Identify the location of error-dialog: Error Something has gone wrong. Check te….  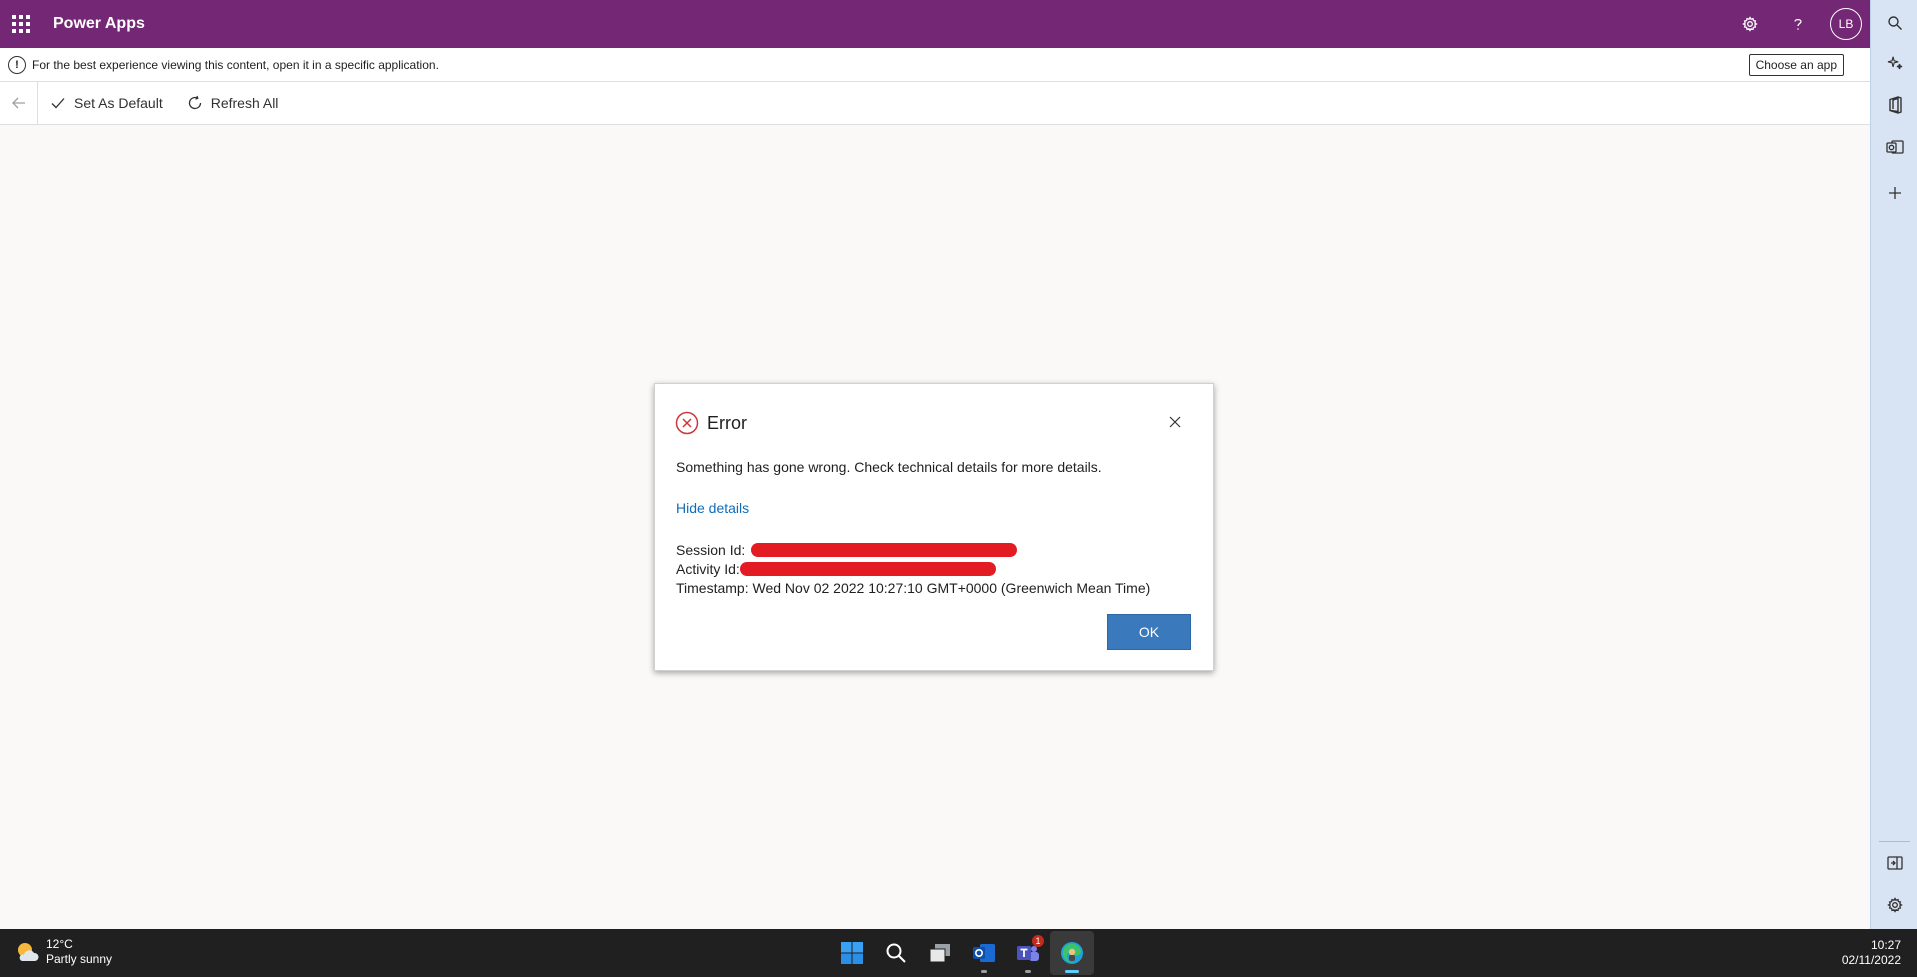
(934, 527).